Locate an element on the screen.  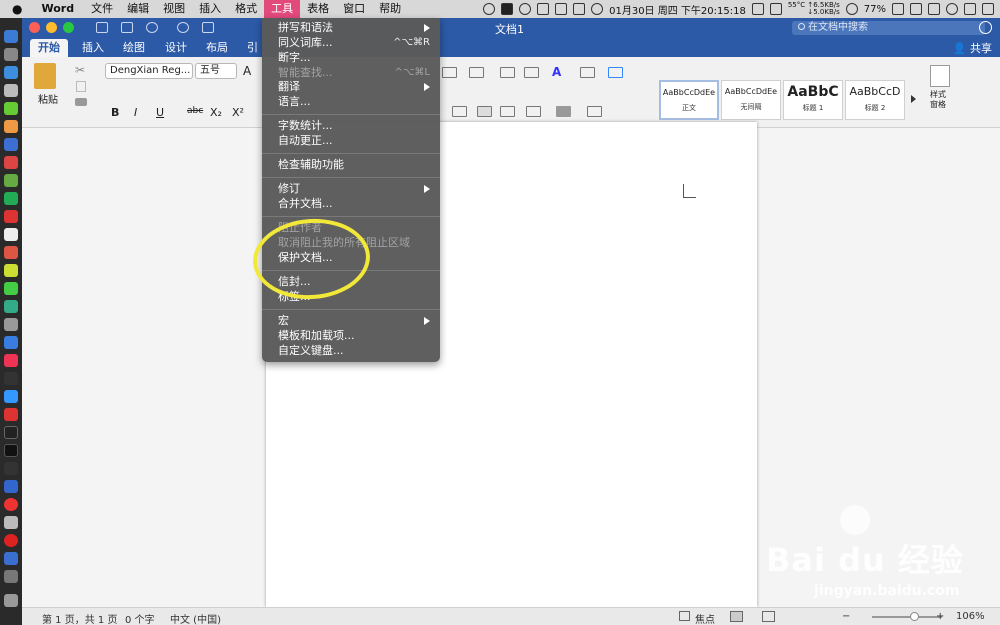
line-spacing-icon is located at coordinates (533, 111).